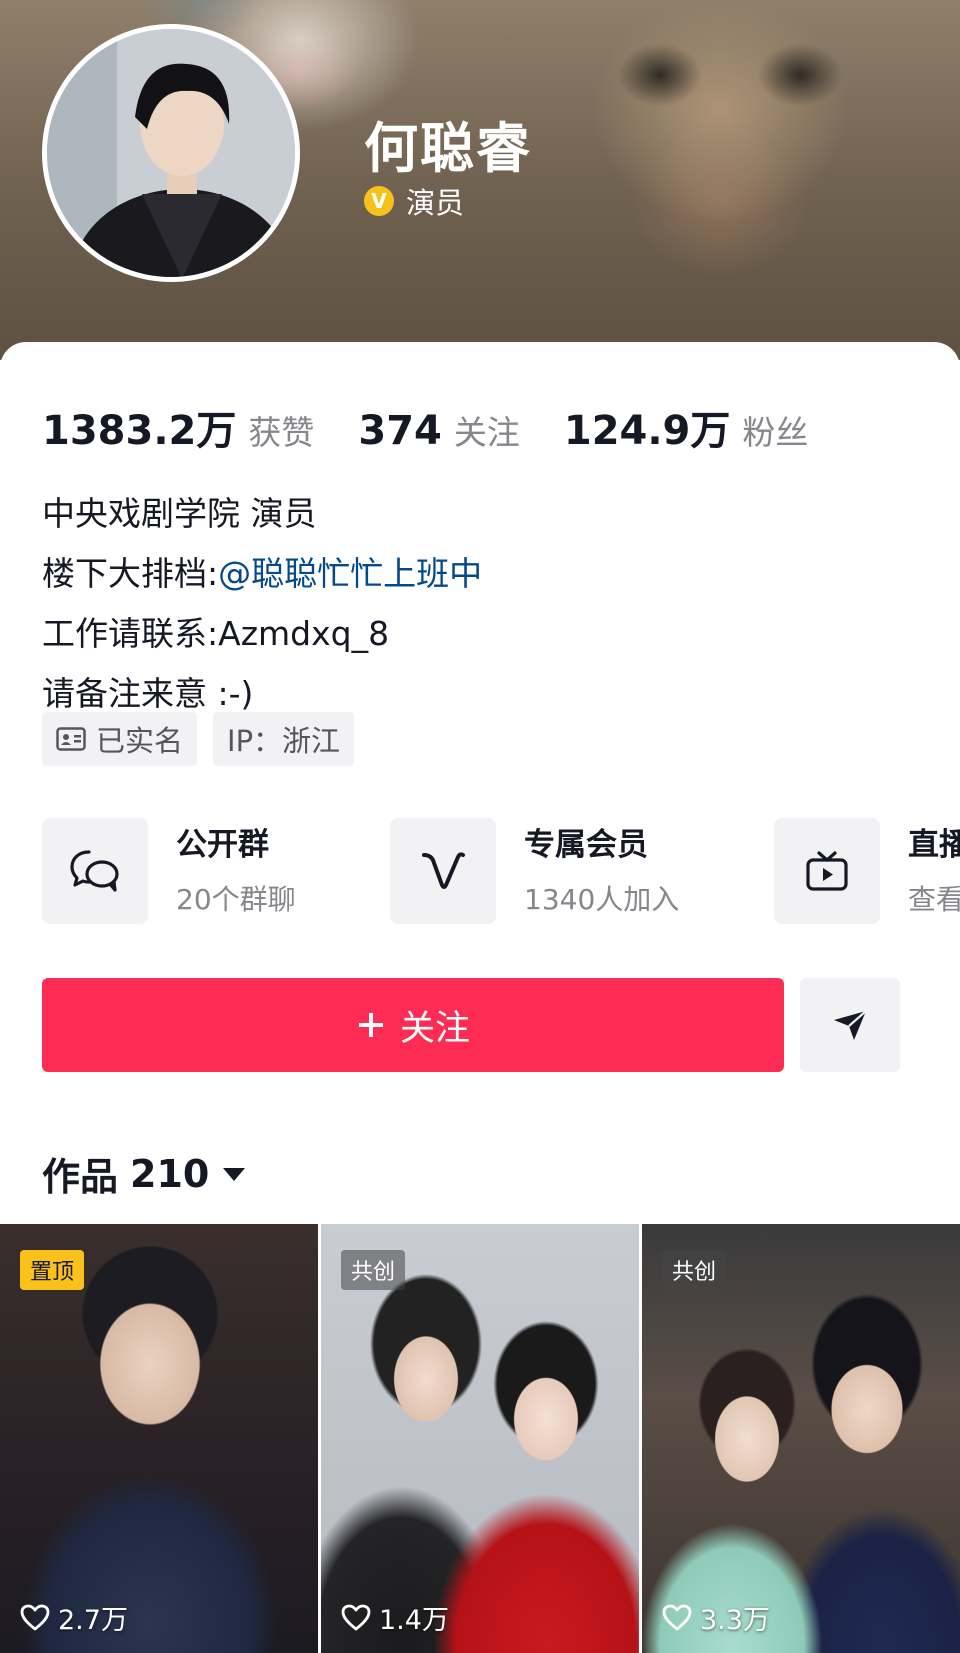  I want to click on avatar-portrait, so click(171, 153).